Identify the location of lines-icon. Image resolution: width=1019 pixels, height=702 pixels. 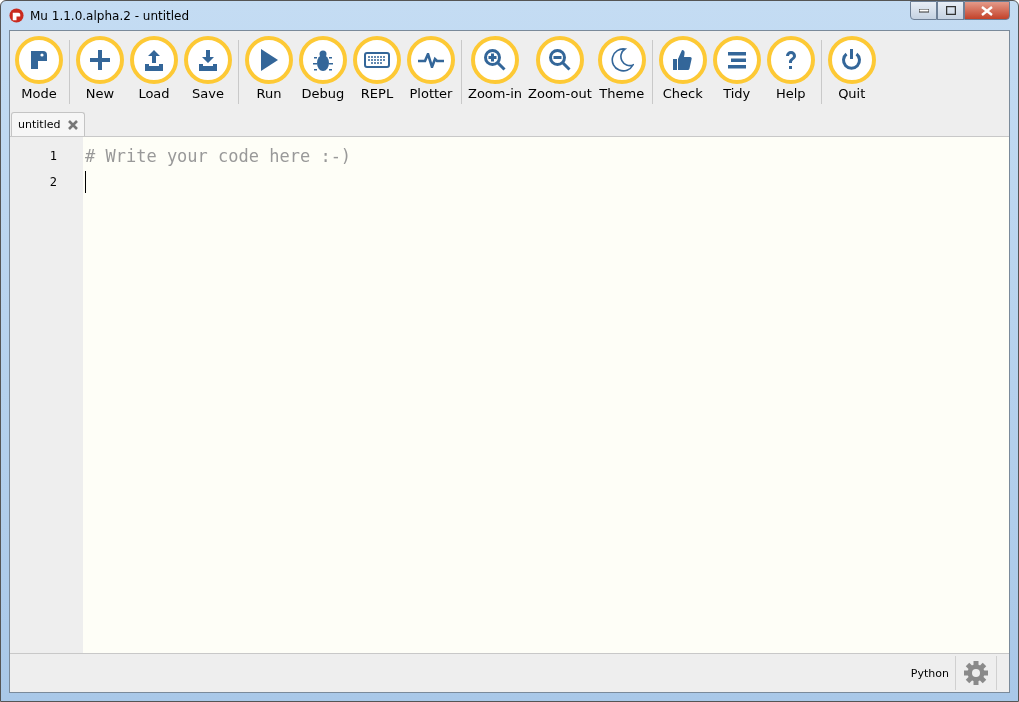
(736, 60).